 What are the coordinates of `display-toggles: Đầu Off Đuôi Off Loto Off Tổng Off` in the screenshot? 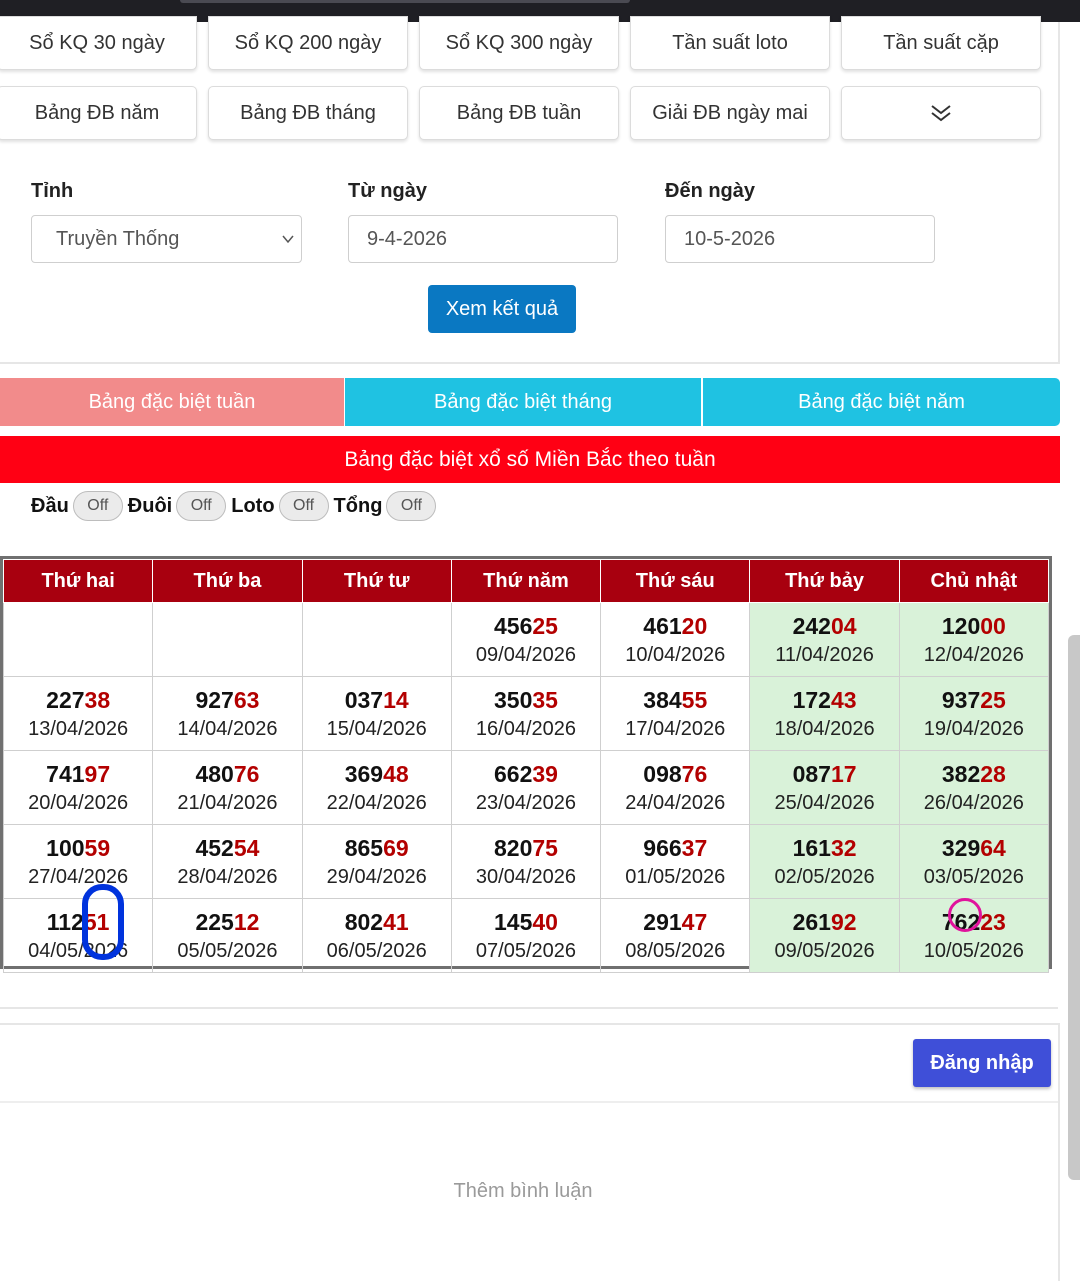 It's located at (236, 506).